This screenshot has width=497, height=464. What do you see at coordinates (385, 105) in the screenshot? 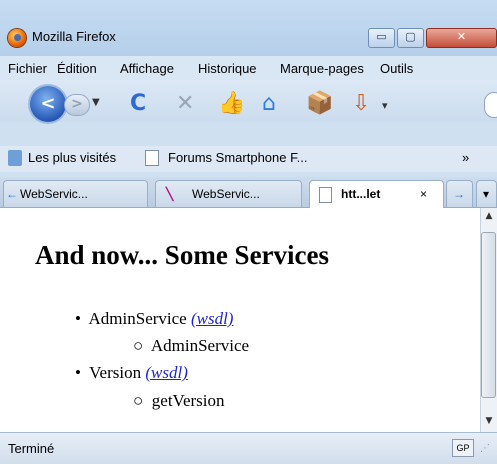
I see `addon-dropdown-icon: ▾` at bounding box center [385, 105].